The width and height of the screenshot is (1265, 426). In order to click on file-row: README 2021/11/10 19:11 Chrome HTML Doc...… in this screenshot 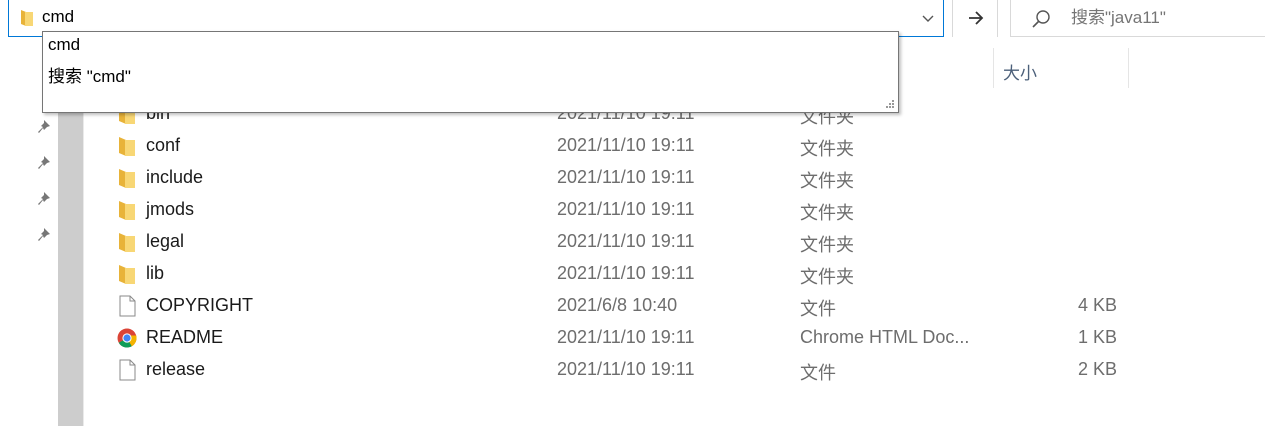, I will do `click(674, 337)`.